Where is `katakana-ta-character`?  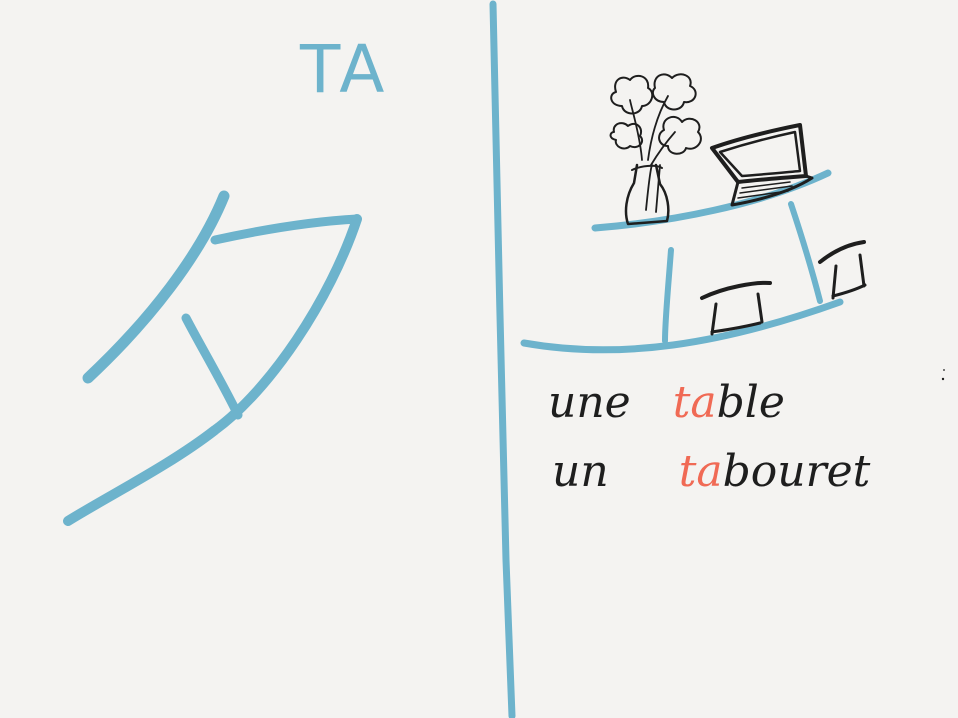
katakana-ta-character is located at coordinates (212, 358).